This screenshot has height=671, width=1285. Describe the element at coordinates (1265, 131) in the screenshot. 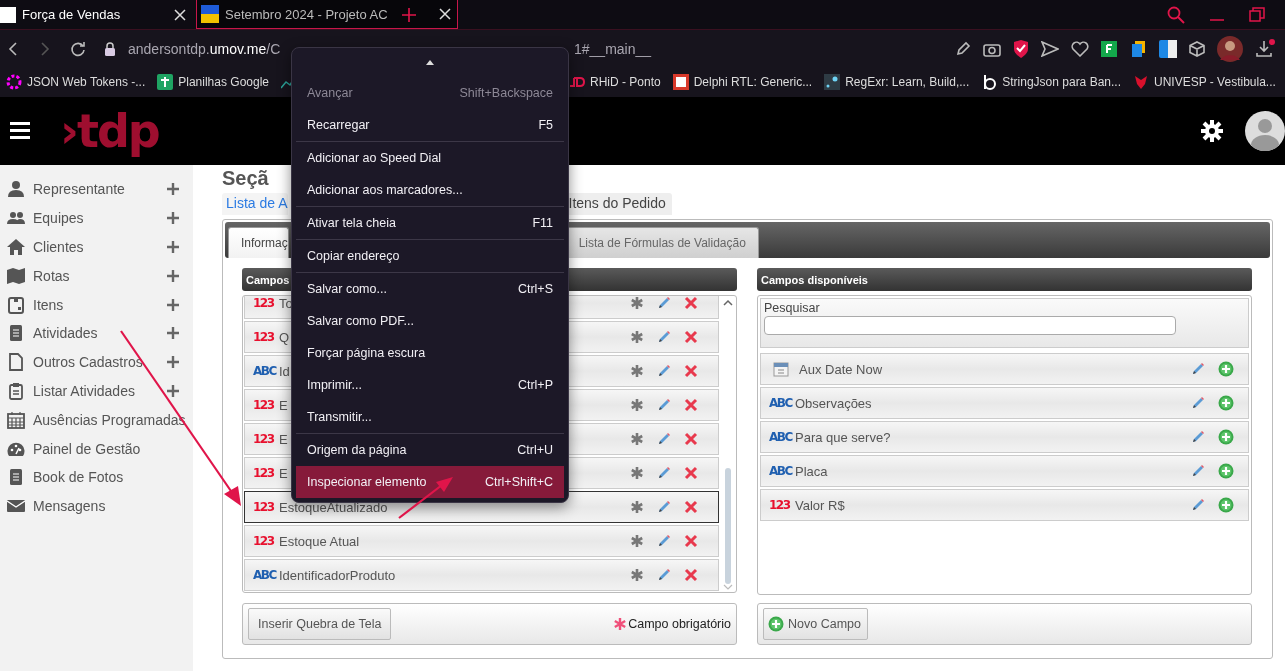

I see `user-avatar-icon` at that location.